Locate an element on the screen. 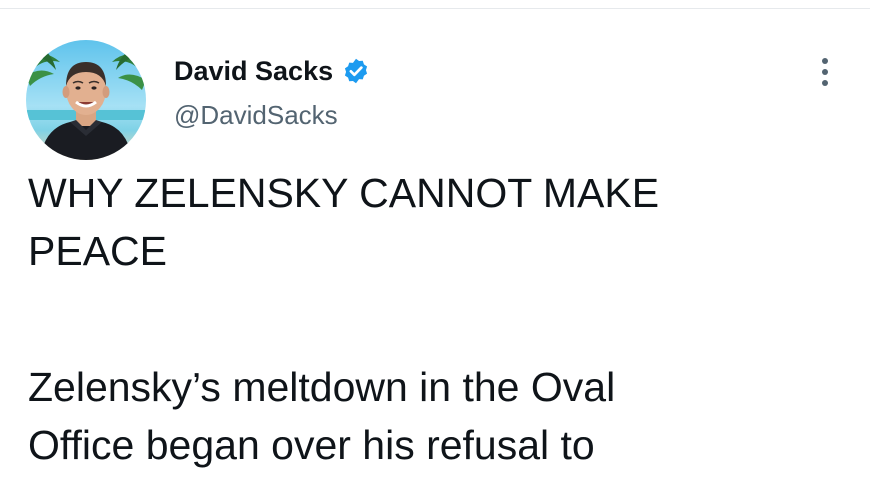 The width and height of the screenshot is (870, 492). tweet-title-line-2: PEACE is located at coordinates (97, 251).